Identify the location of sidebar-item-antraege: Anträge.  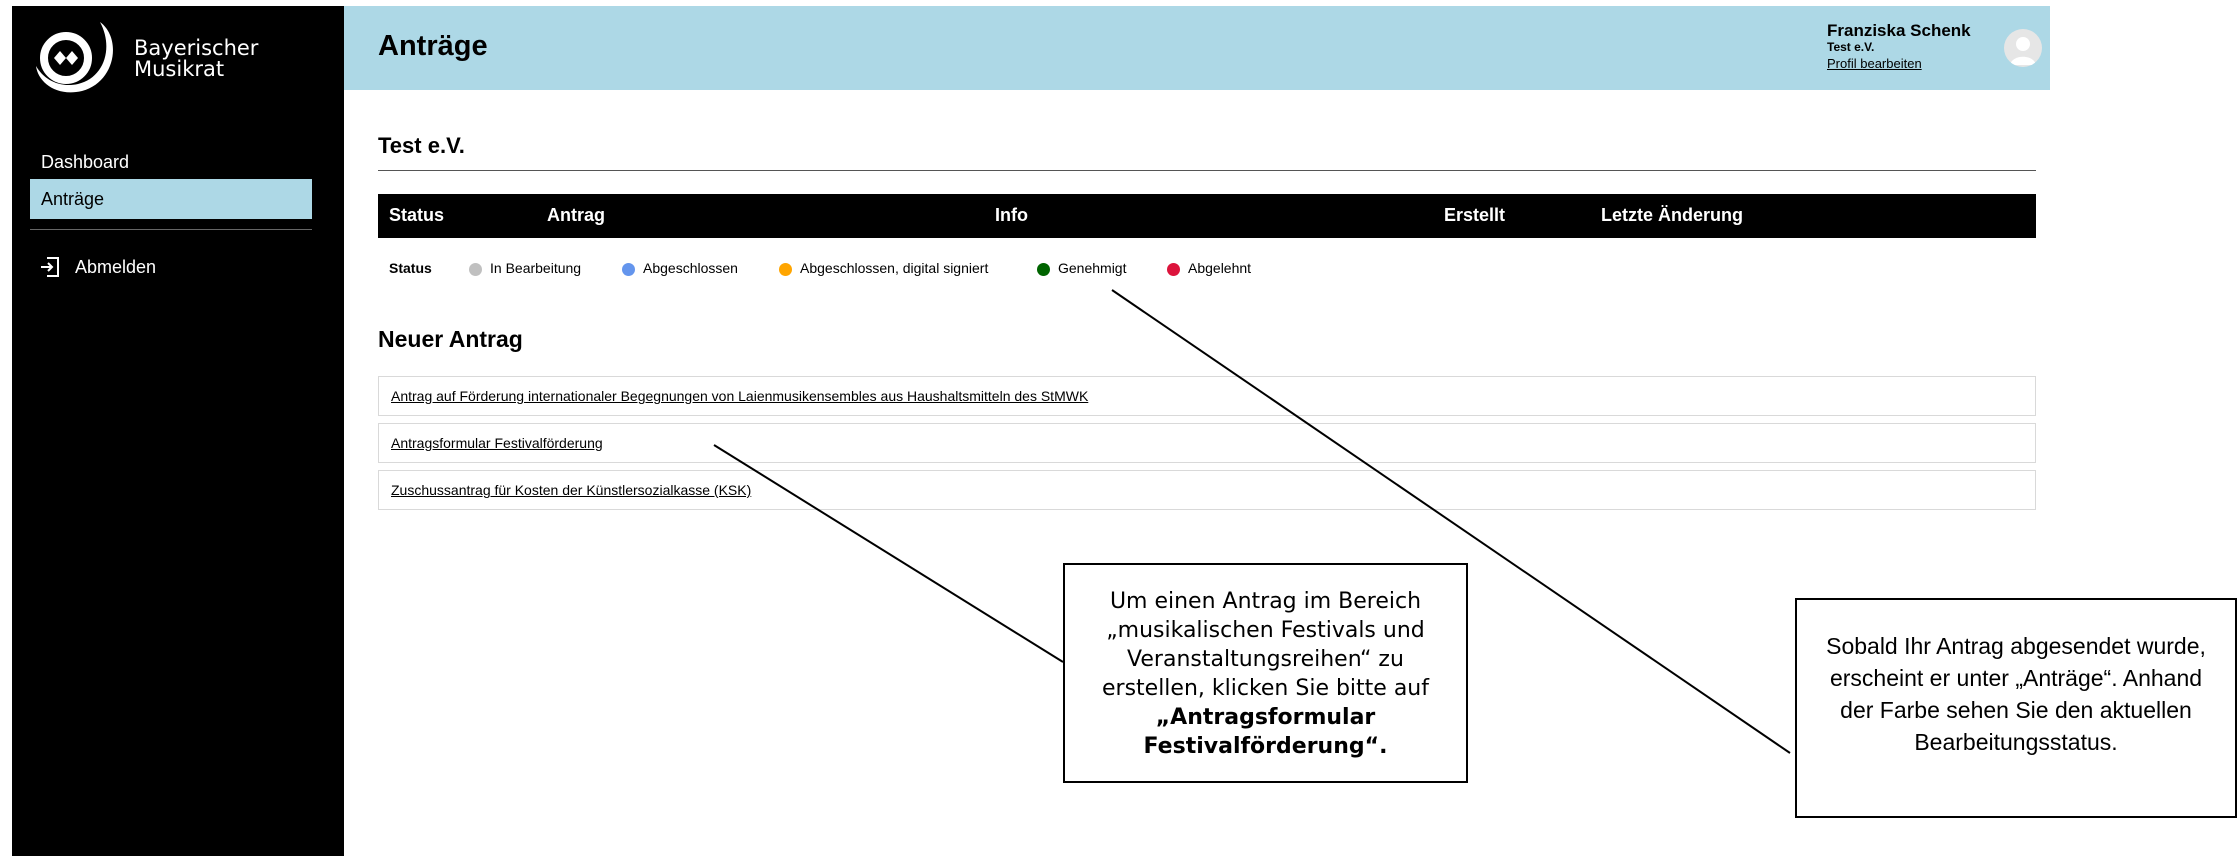
(171, 199).